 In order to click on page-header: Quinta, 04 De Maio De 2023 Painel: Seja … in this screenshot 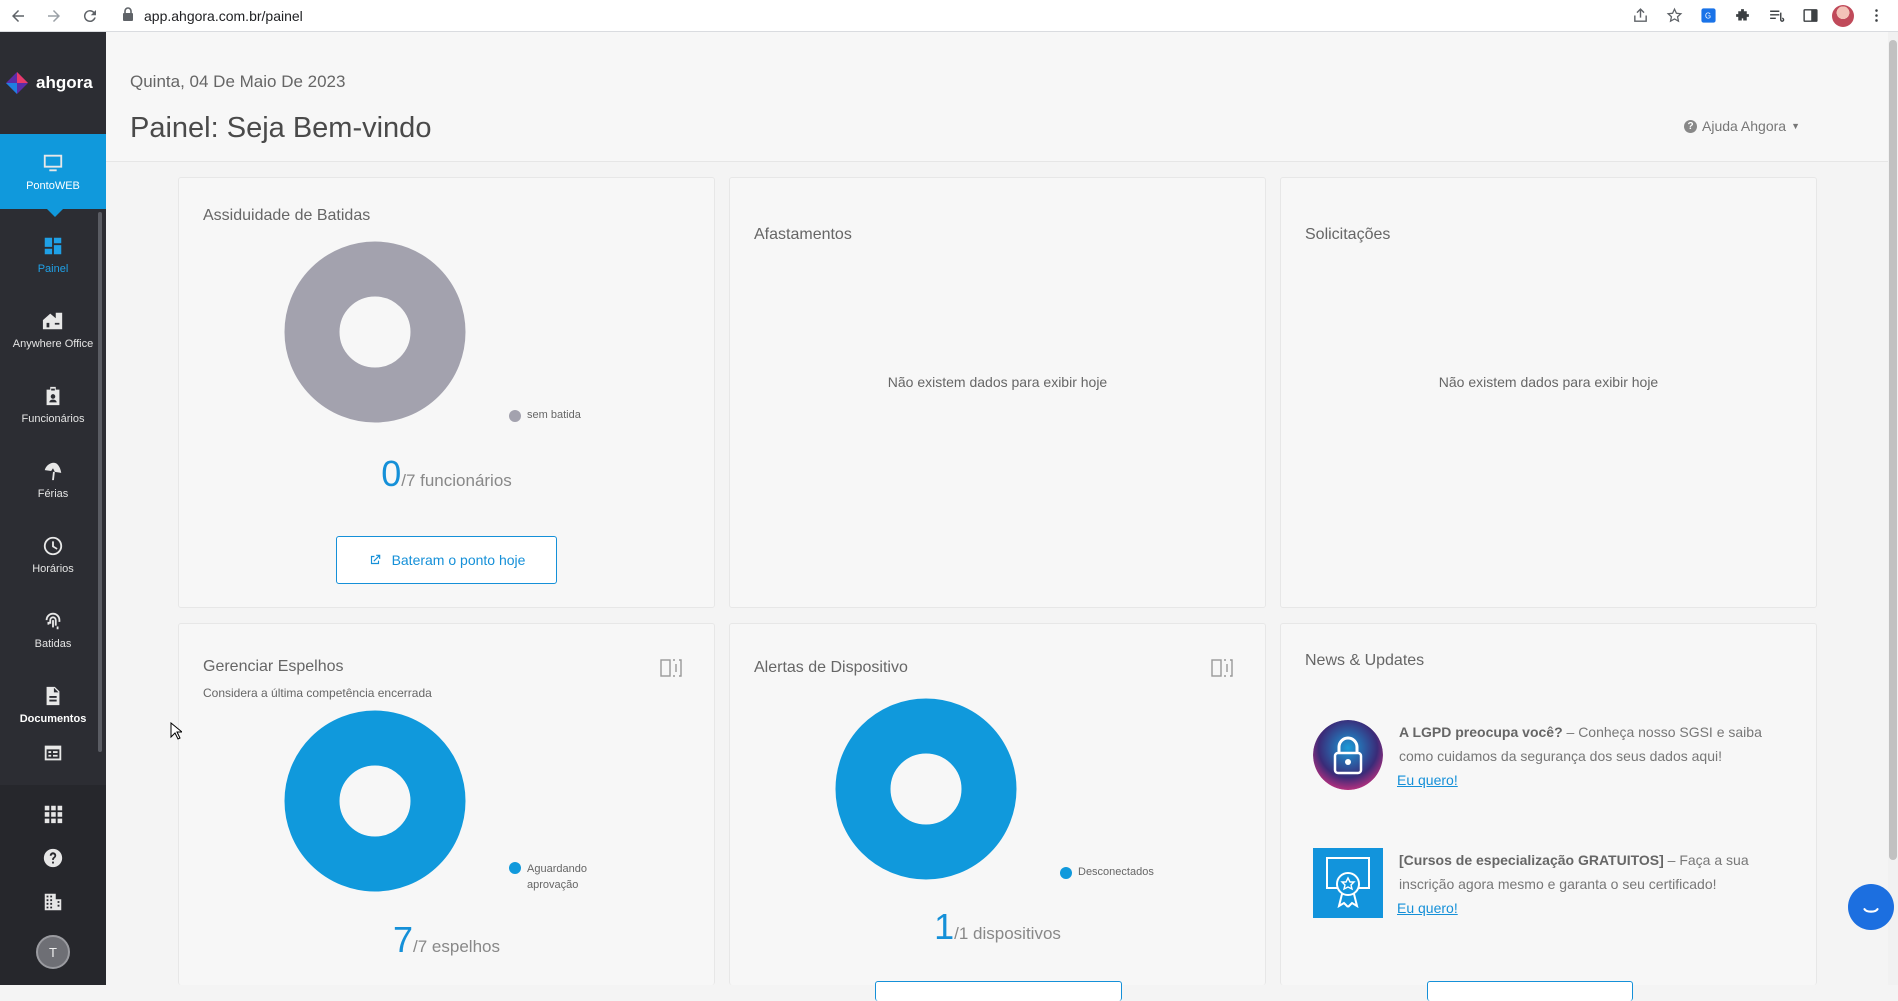, I will do `click(997, 97)`.